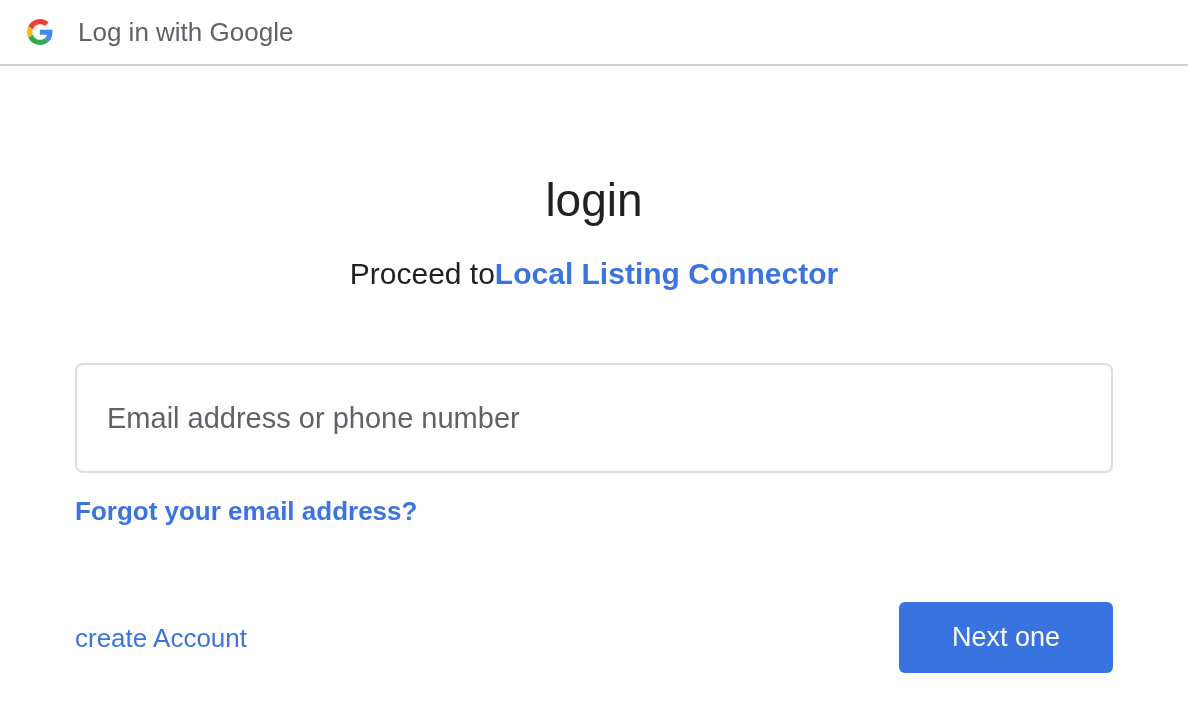 The height and width of the screenshot is (710, 1188). I want to click on subtitle-text: Proceed toLocal Listing Connector, so click(594, 274).